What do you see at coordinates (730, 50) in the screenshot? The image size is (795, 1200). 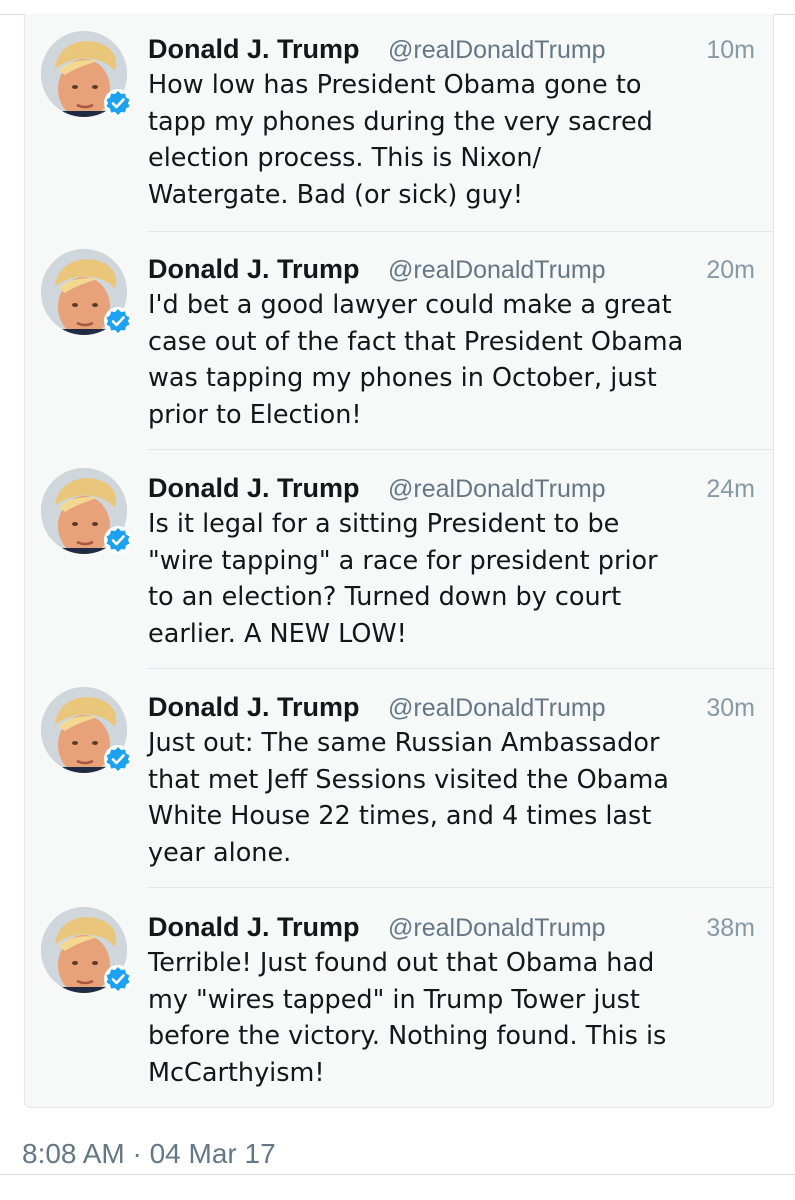 I see `tweet-time: 10m` at bounding box center [730, 50].